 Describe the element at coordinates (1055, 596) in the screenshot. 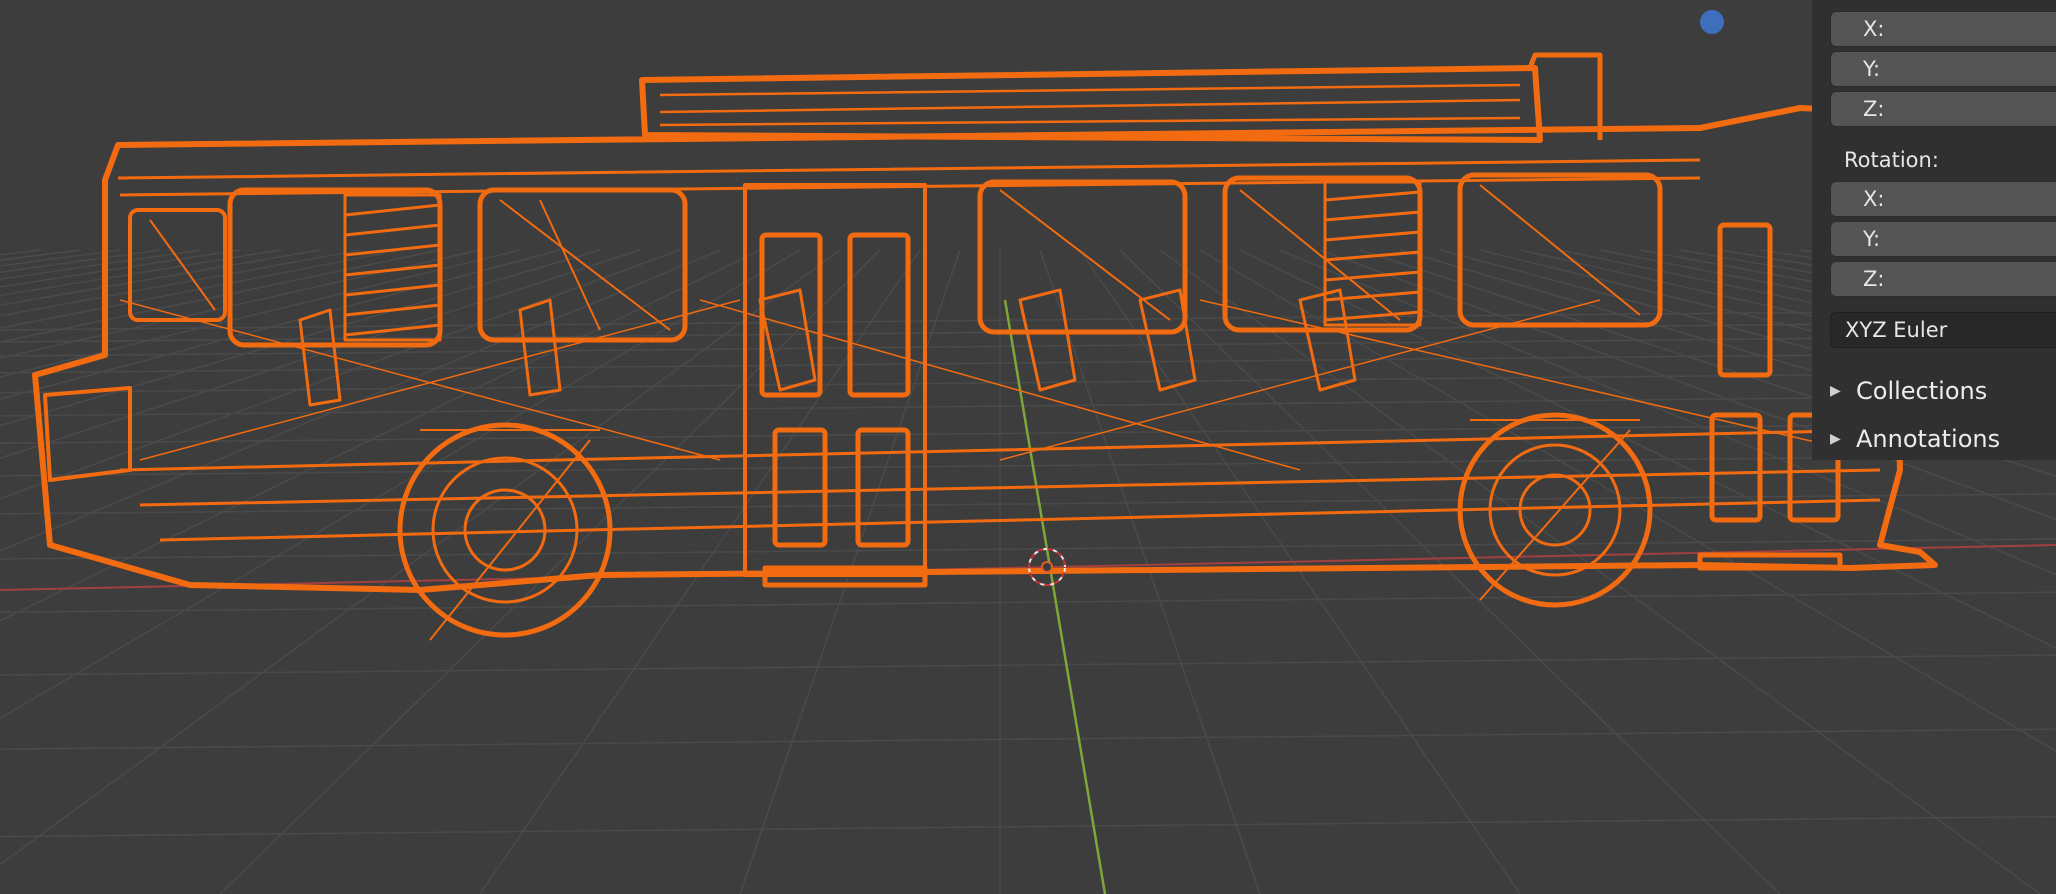

I see `y-axis-line` at that location.